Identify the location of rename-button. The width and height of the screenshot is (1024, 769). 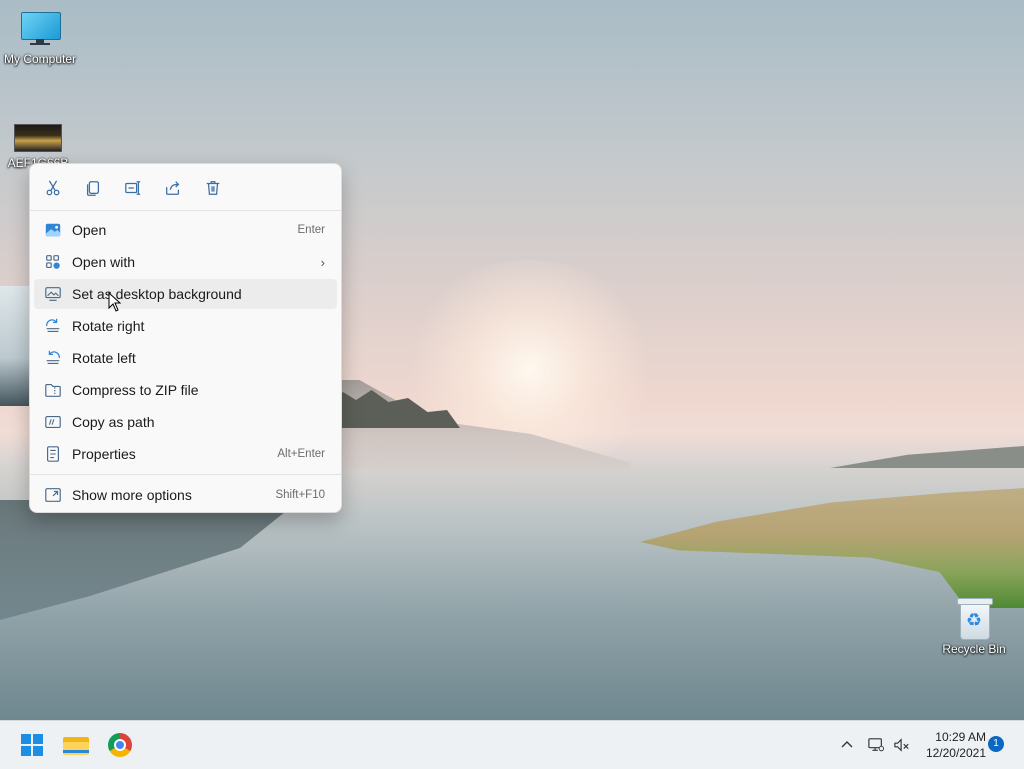
(133, 188).